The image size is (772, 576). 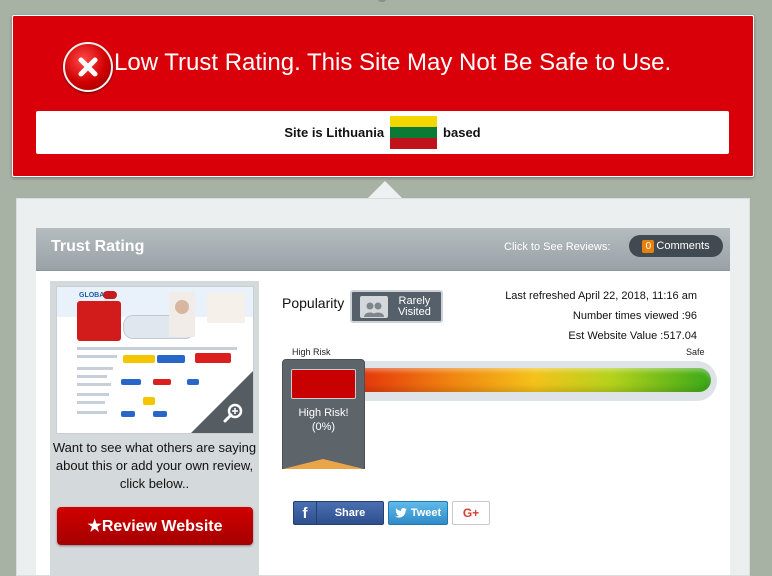 I want to click on risk-indicator-window, so click(x=323, y=384).